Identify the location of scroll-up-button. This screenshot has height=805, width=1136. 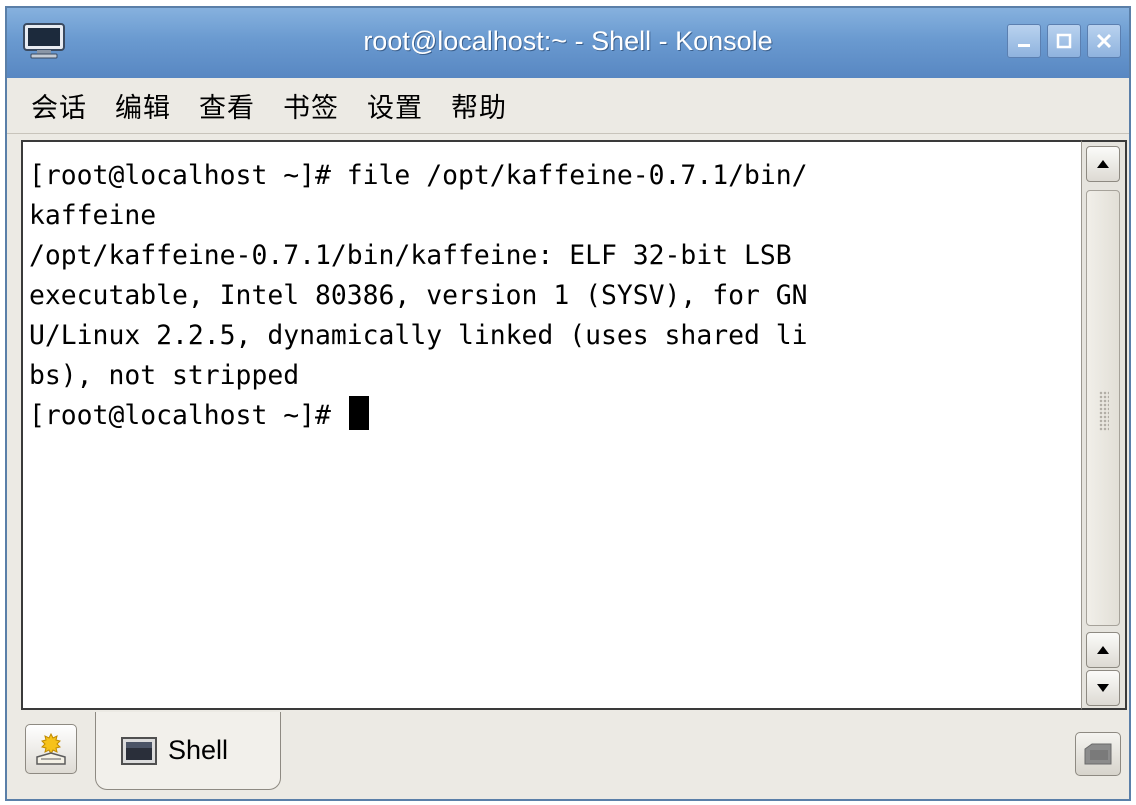
(1103, 650).